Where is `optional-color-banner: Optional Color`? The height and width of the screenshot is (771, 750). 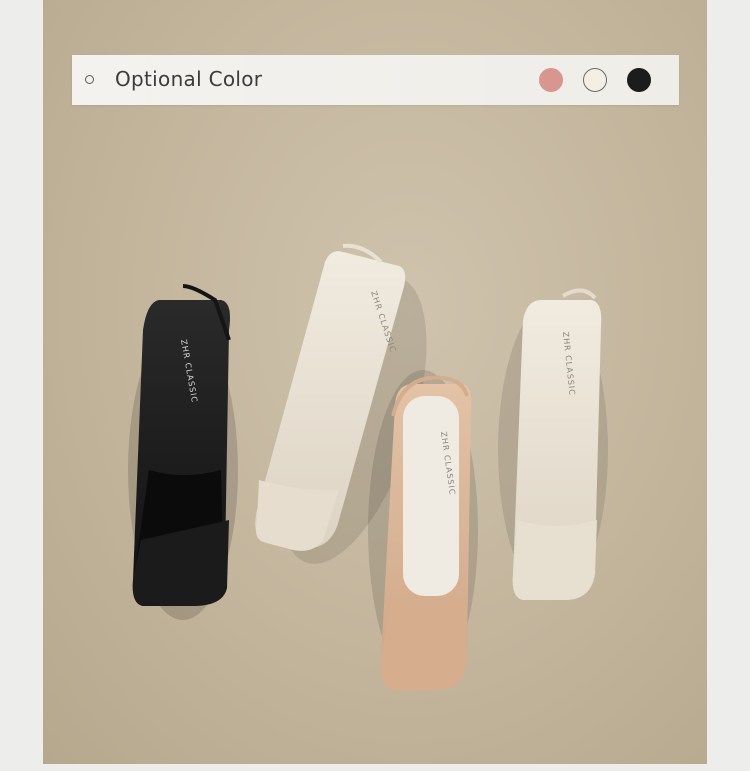
optional-color-banner: Optional Color is located at coordinates (375, 80).